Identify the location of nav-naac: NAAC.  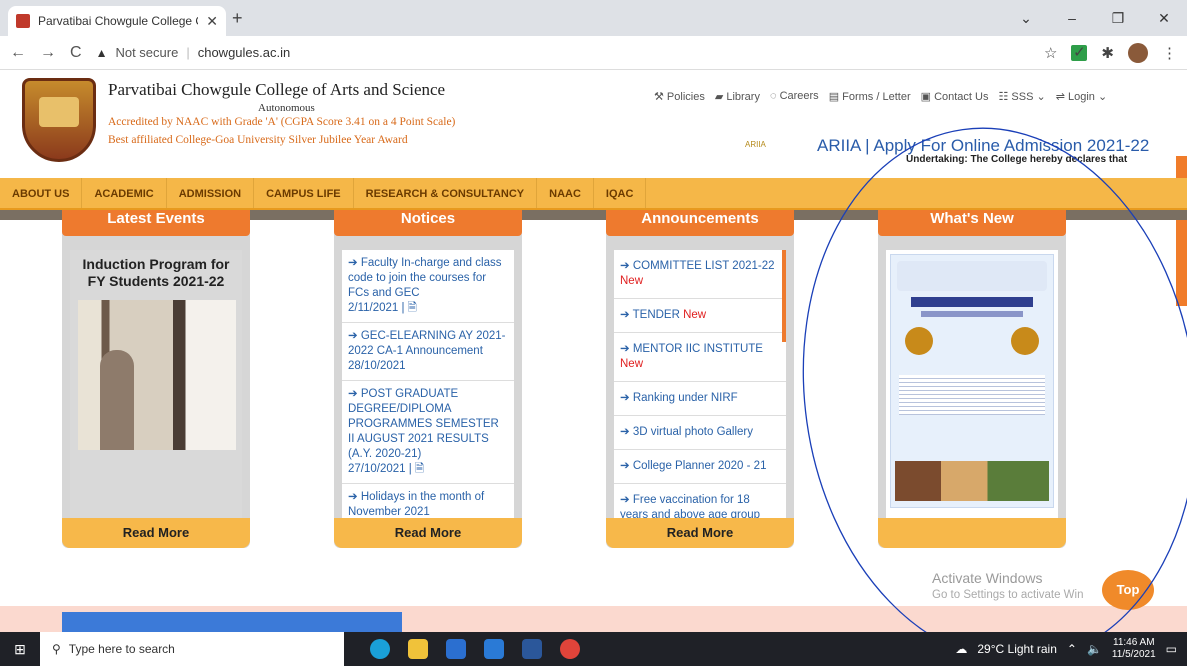
(565, 193).